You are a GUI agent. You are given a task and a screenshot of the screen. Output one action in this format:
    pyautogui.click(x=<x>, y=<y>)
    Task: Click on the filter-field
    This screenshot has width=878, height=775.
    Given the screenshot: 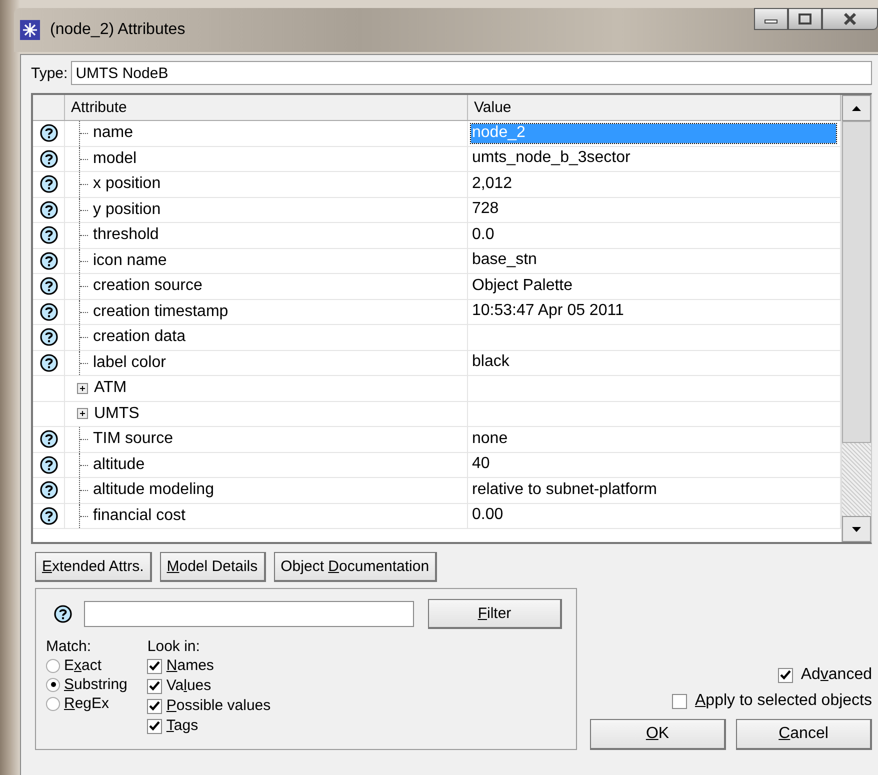 What is the action you would take?
    pyautogui.click(x=249, y=614)
    